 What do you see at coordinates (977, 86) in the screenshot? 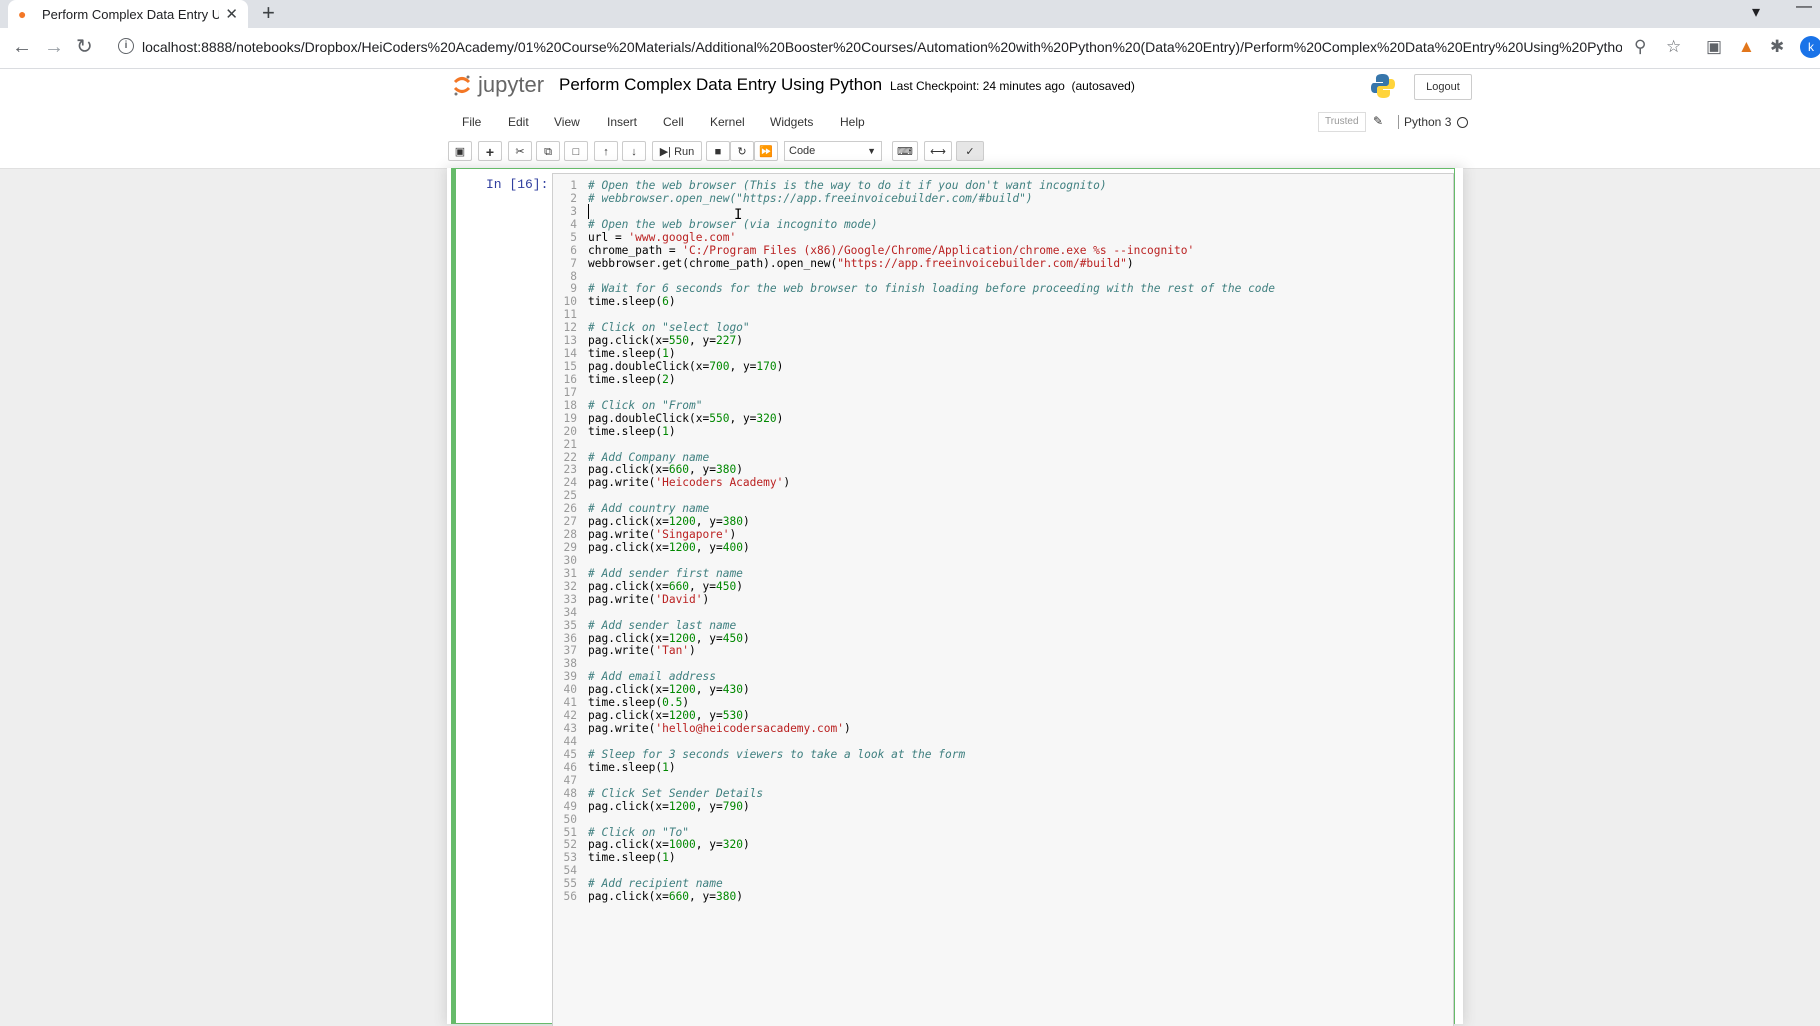
I see `checkpoint-text: Last Checkpoint: 24 minutes ago` at bounding box center [977, 86].